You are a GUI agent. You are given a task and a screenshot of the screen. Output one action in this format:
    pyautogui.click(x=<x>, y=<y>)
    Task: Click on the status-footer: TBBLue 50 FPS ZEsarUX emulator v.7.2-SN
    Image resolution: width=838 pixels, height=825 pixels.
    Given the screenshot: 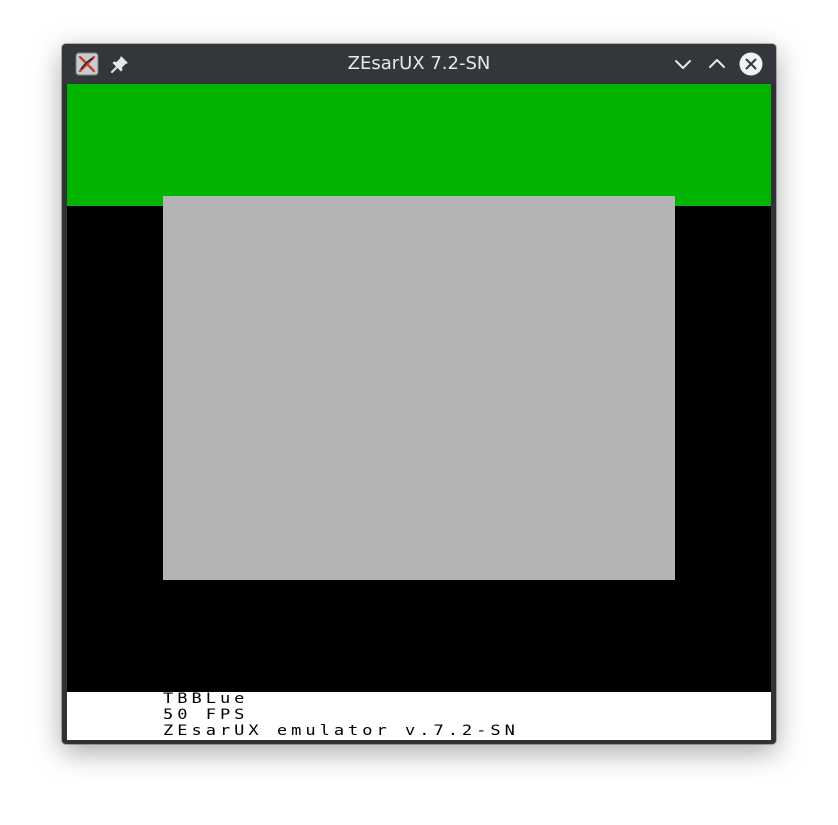 What is the action you would take?
    pyautogui.click(x=419, y=716)
    